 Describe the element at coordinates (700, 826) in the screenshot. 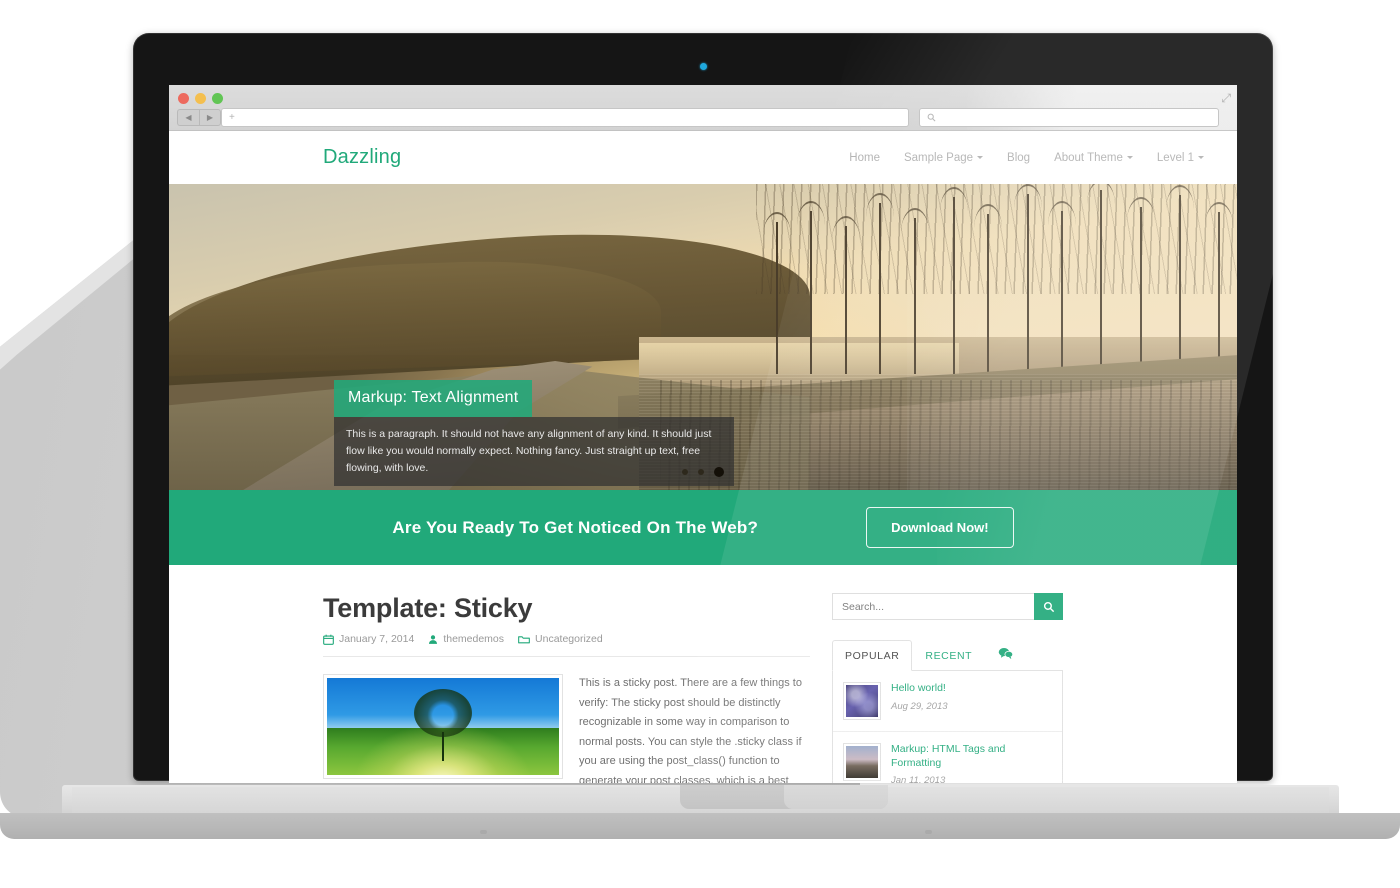

I see `laptop-base-front` at that location.